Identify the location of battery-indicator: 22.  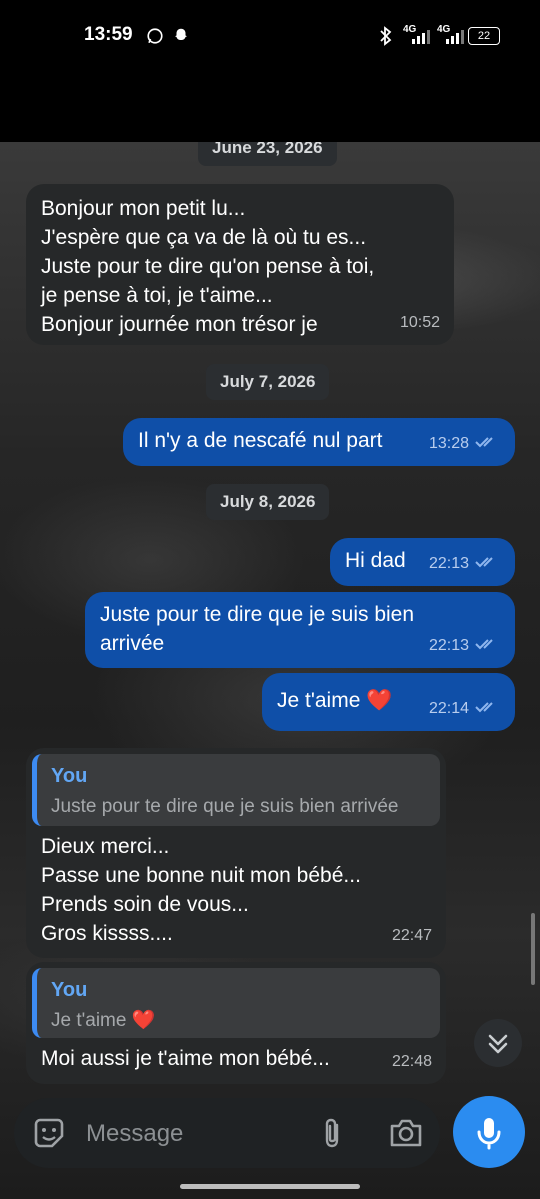
(484, 36).